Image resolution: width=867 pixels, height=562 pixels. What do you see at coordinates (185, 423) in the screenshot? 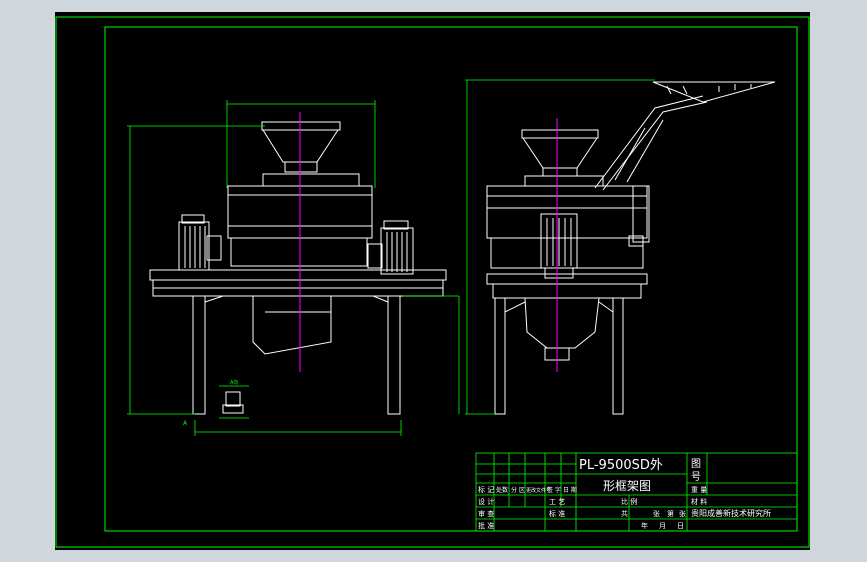
I see `view-mark-label: A` at bounding box center [185, 423].